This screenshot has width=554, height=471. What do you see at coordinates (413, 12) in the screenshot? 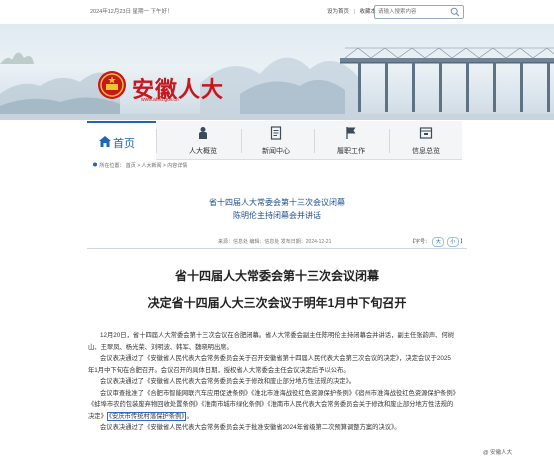
I see `search-input` at bounding box center [413, 12].